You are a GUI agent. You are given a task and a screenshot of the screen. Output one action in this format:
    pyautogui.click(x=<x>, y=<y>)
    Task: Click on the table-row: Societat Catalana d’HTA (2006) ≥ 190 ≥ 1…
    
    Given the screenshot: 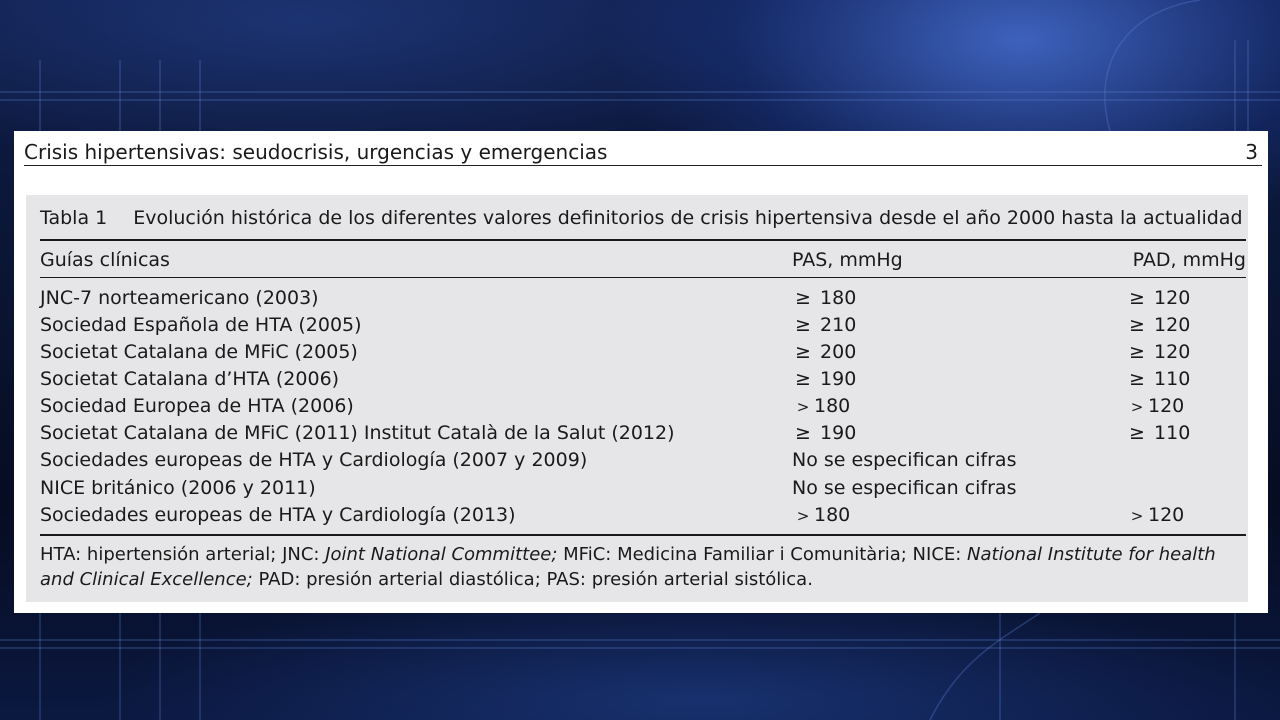 What is the action you would take?
    pyautogui.click(x=643, y=379)
    